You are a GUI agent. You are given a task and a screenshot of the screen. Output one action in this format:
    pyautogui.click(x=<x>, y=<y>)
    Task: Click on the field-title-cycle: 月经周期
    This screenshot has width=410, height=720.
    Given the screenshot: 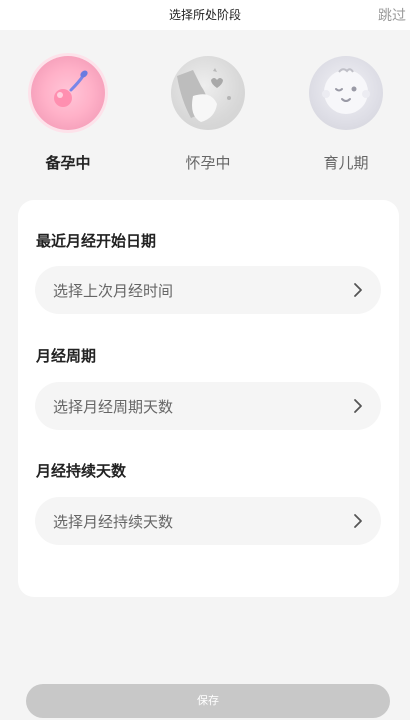 What is the action you would take?
    pyautogui.click(x=66, y=356)
    